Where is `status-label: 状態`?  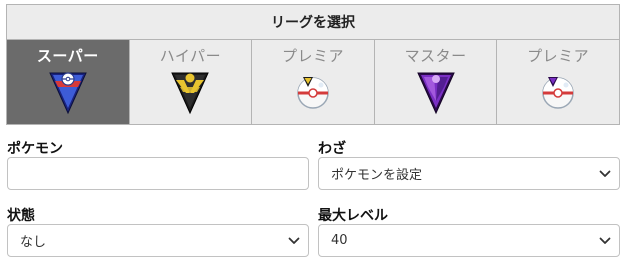 status-label: 状態 is located at coordinates (21, 216).